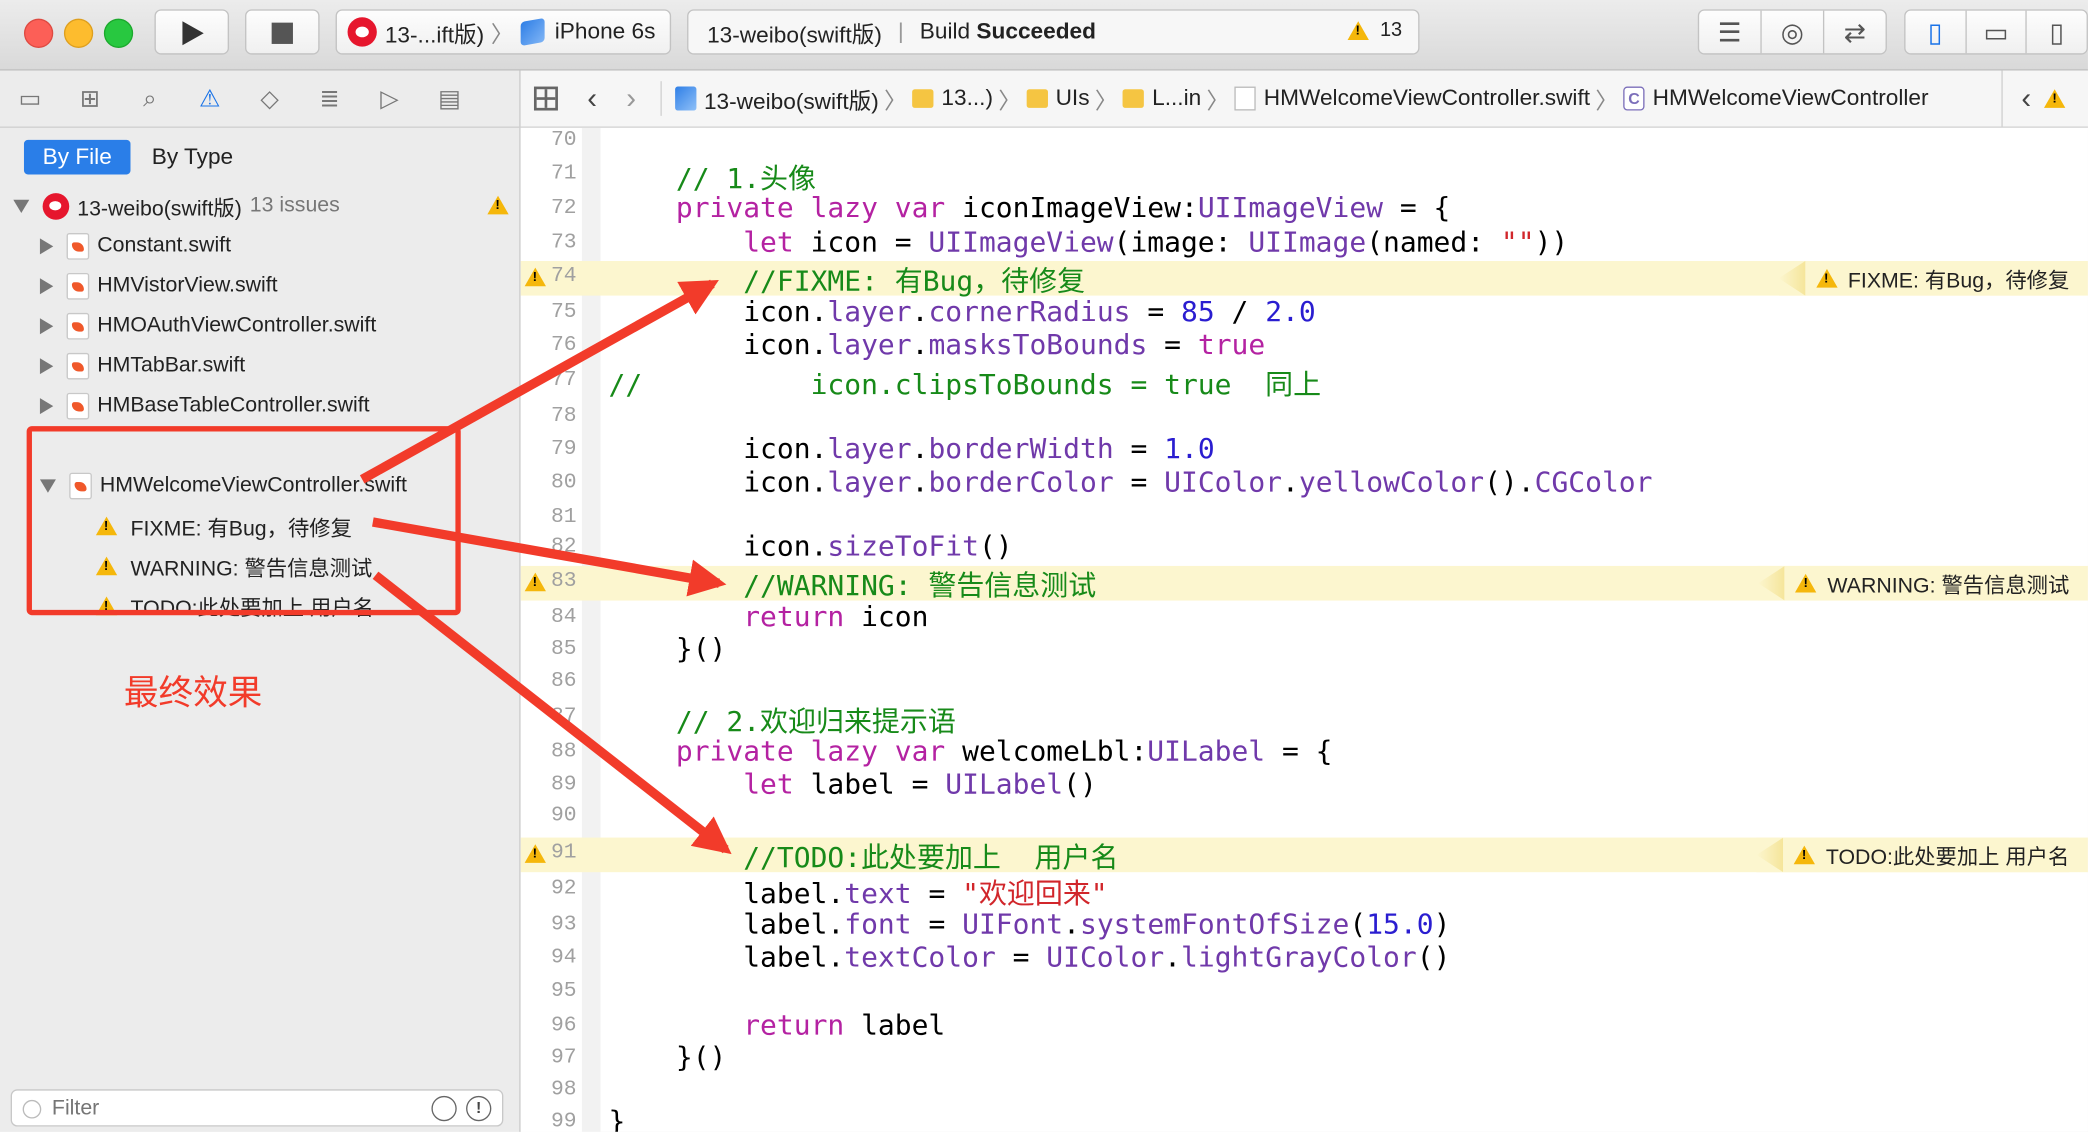 Image resolution: width=2088 pixels, height=1132 pixels. What do you see at coordinates (1080, 784) in the screenshot?
I see `code-token: ()` at bounding box center [1080, 784].